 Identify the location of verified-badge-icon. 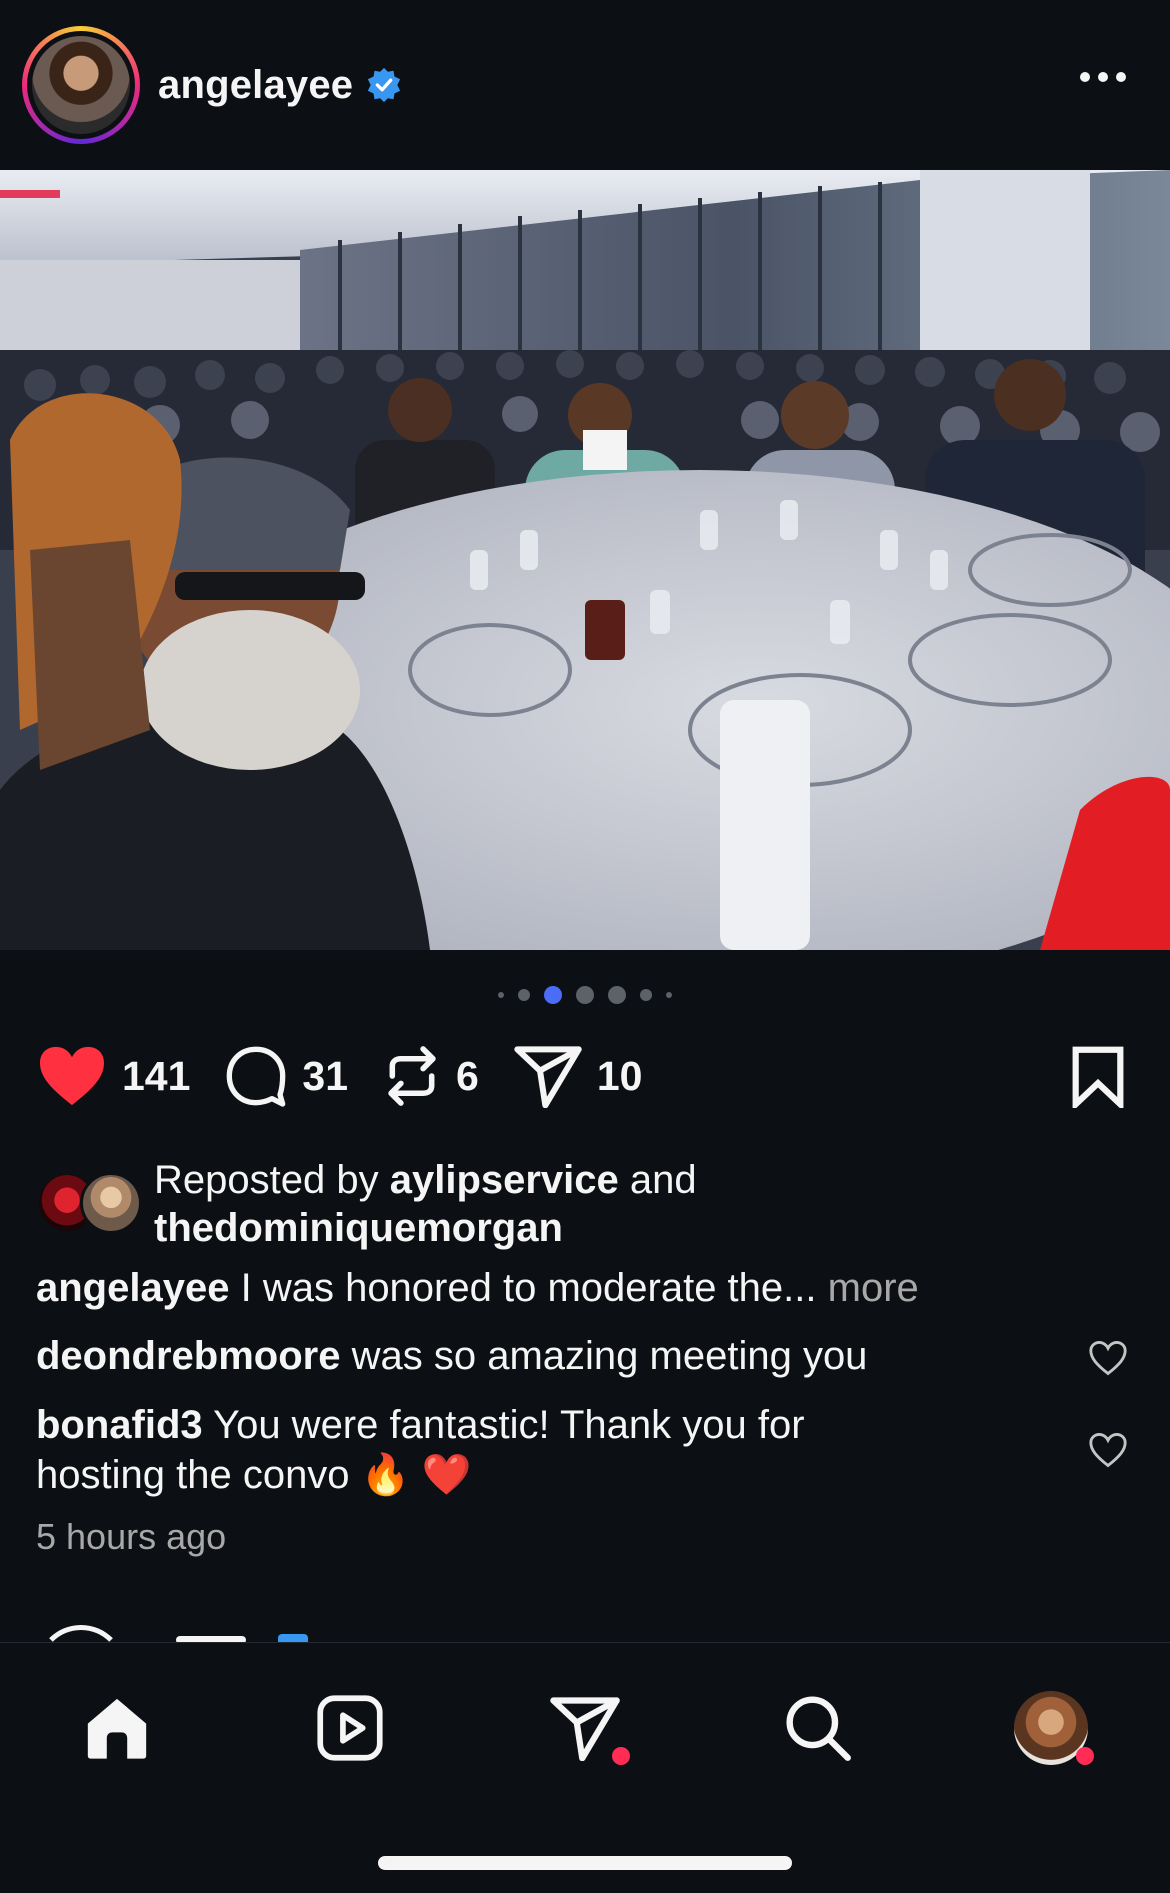
(384, 85).